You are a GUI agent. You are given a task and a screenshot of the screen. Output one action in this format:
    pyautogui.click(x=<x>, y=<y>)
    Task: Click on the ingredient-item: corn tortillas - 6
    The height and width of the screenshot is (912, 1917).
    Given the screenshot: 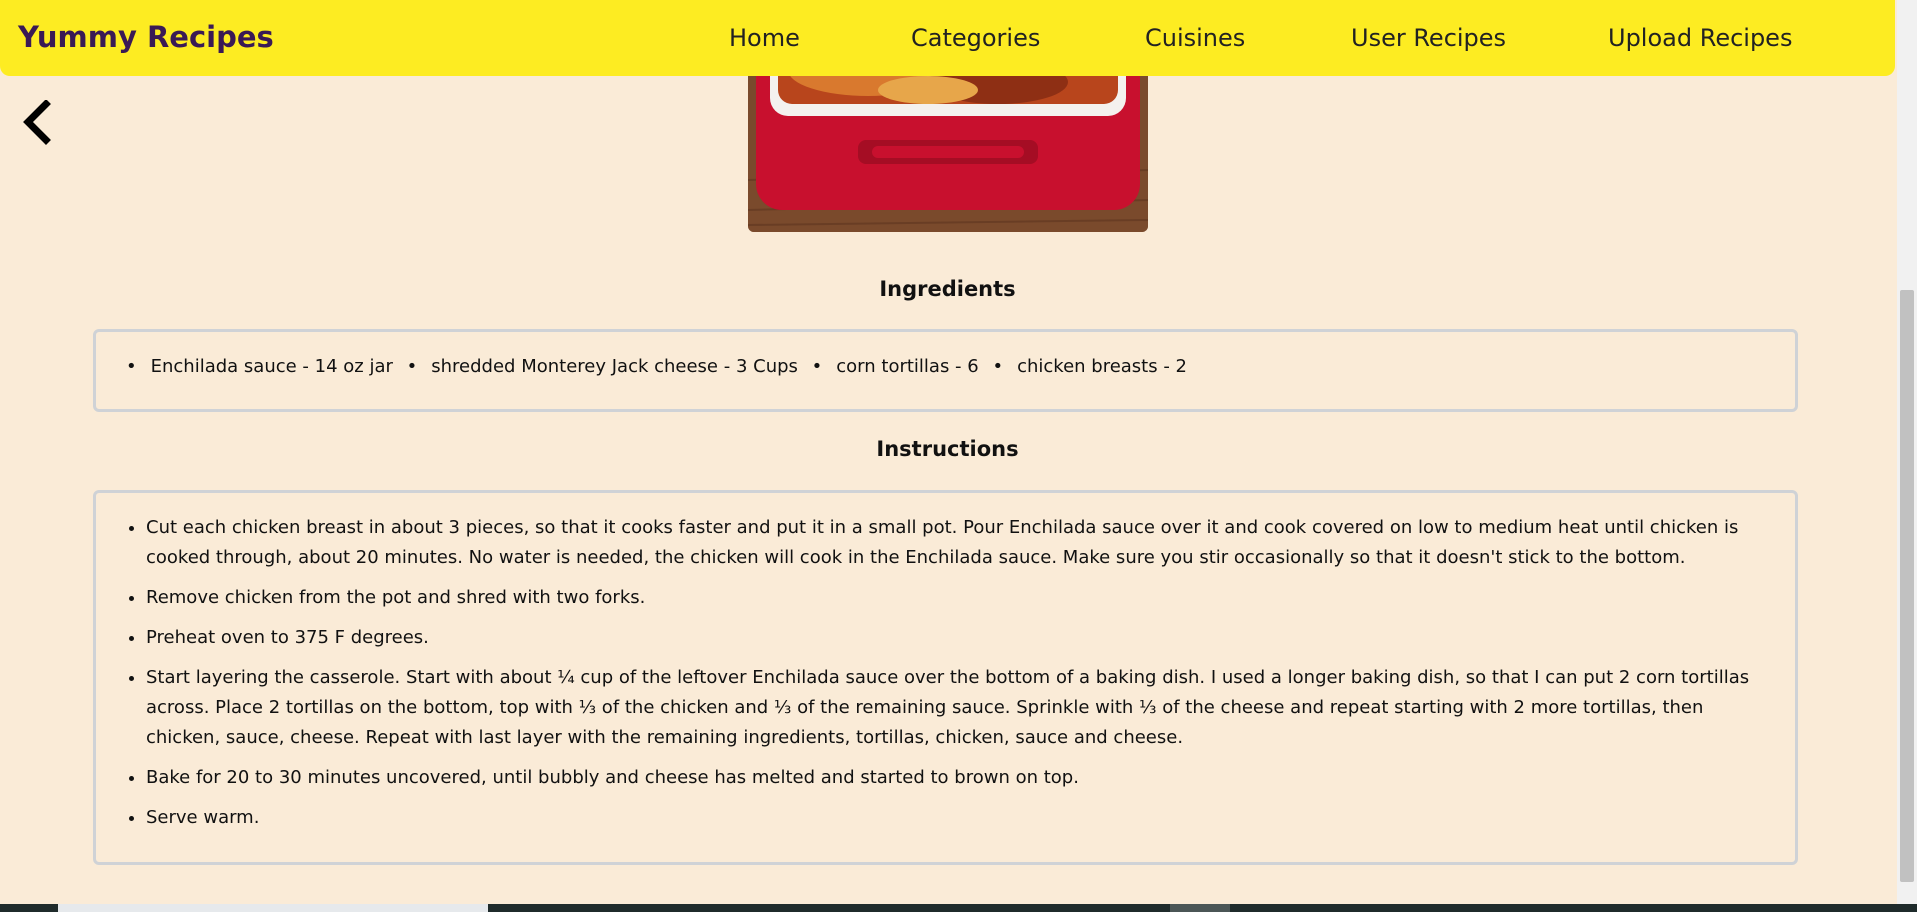 What is the action you would take?
    pyautogui.click(x=895, y=366)
    